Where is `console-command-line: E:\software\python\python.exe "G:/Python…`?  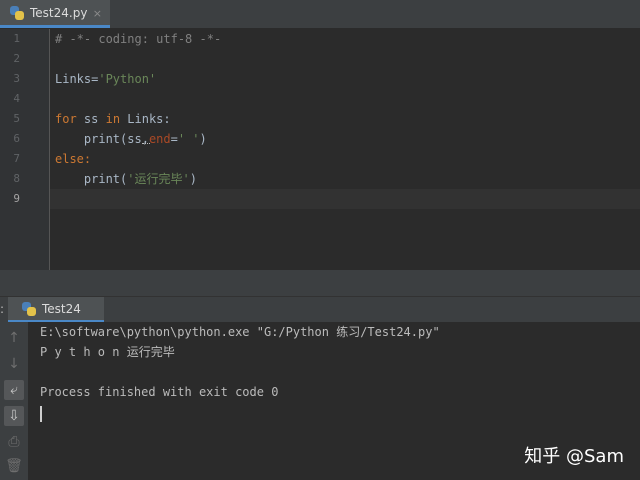
console-command-line: E:\software\python\python.exe "G:/Python… is located at coordinates (240, 332).